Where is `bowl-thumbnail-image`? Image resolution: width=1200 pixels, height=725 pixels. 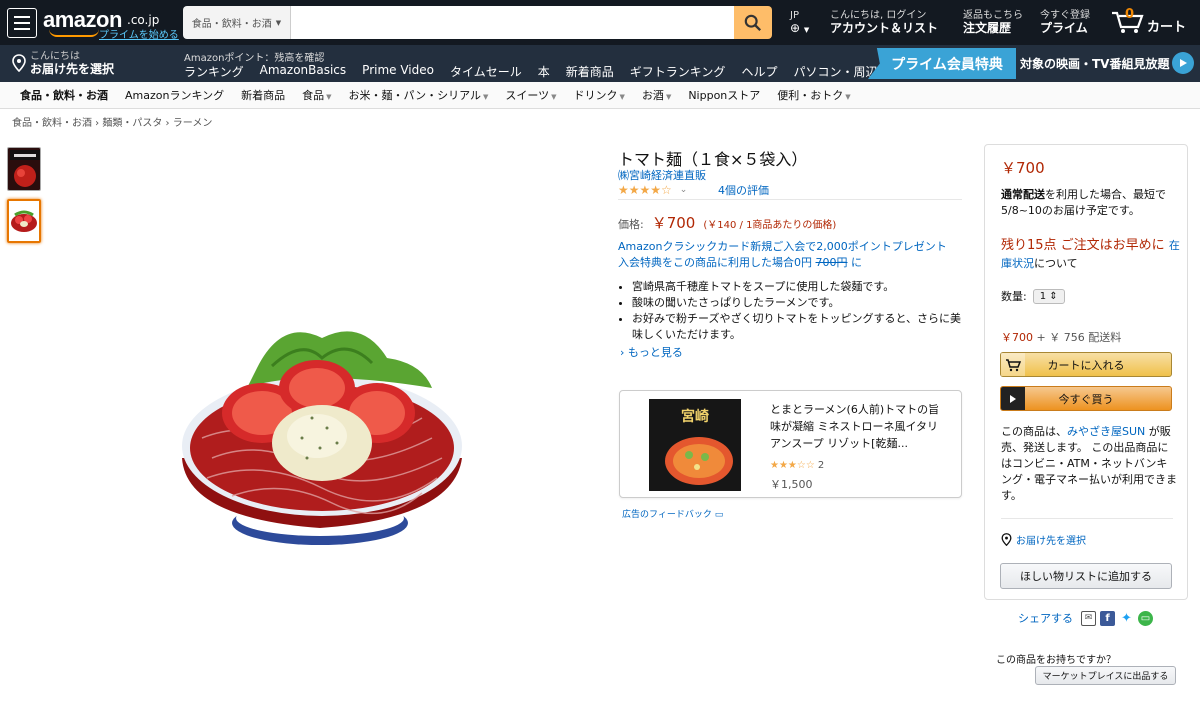 bowl-thumbnail-image is located at coordinates (24, 221).